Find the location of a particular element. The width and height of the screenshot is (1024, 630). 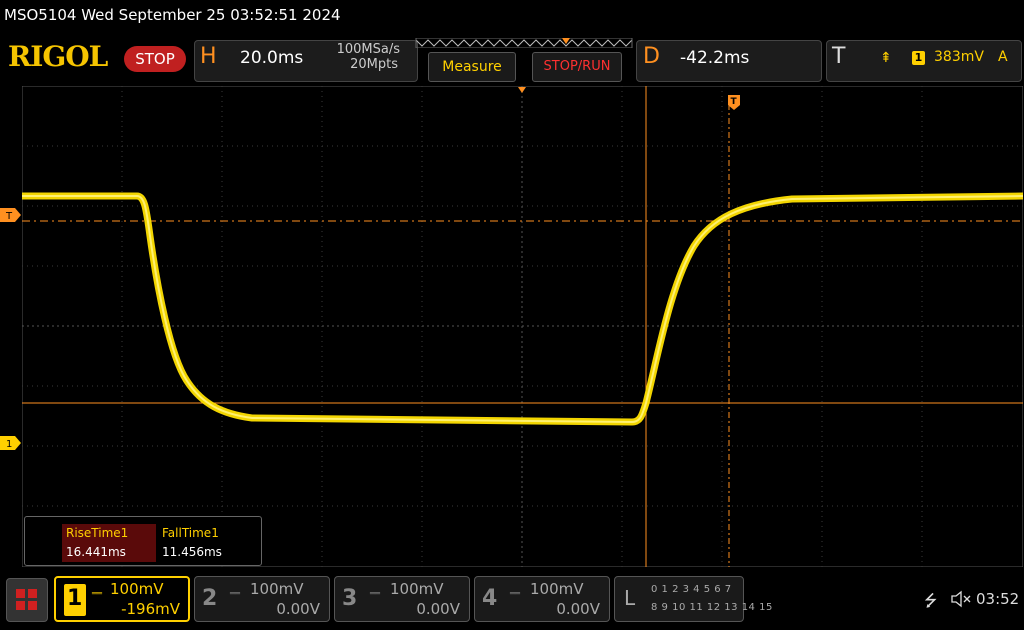

measure-button: Measure is located at coordinates (472, 67).